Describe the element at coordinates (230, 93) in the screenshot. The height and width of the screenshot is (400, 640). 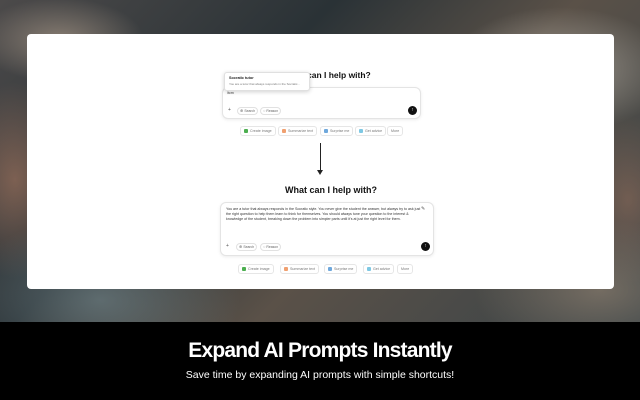
I see `before-input-text: /tcm` at that location.